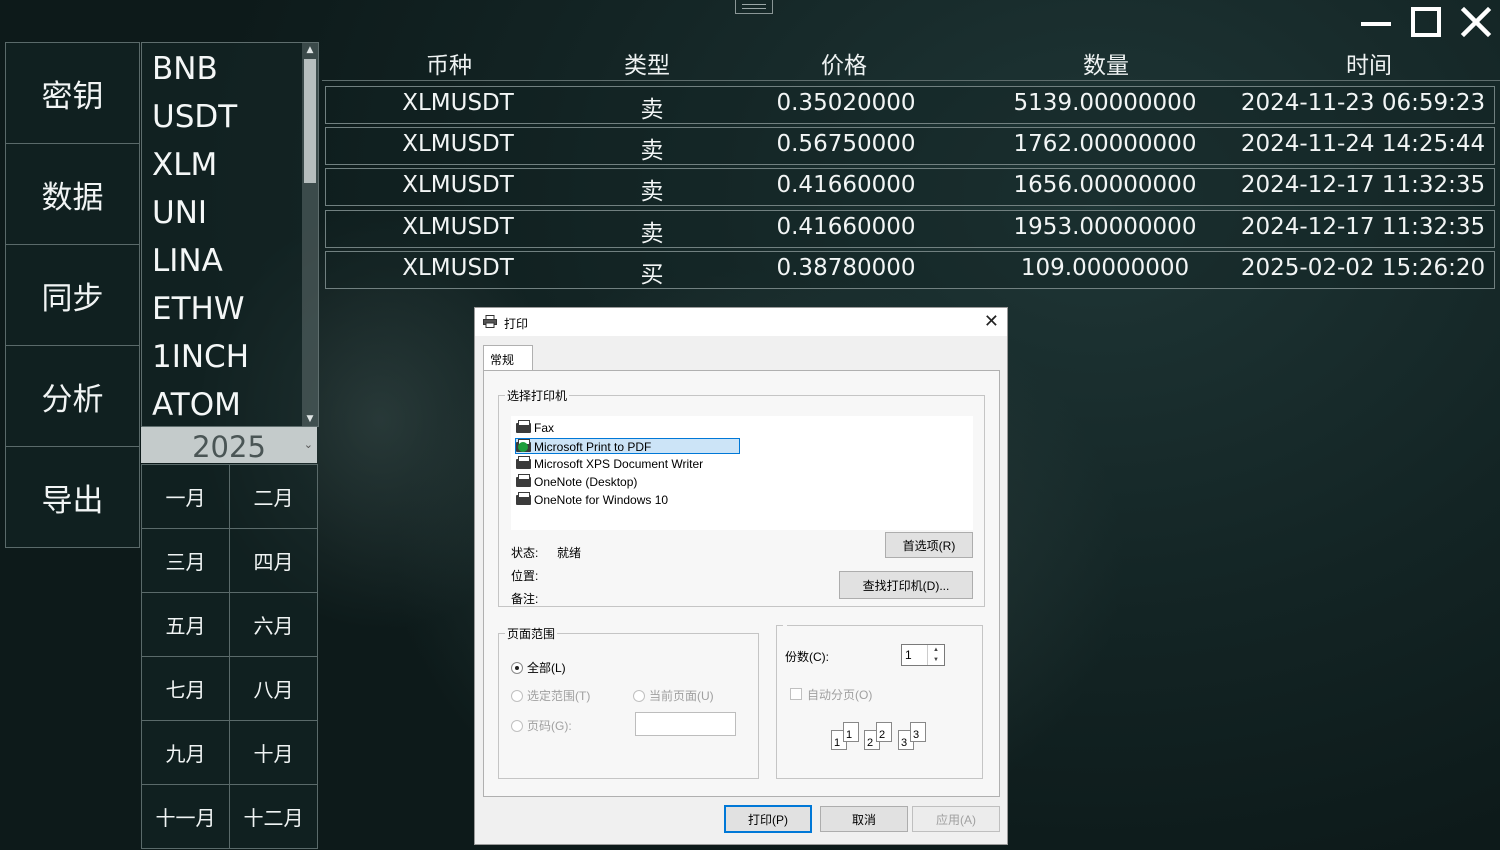  I want to click on nav-analysis-button: 分析, so click(72, 395).